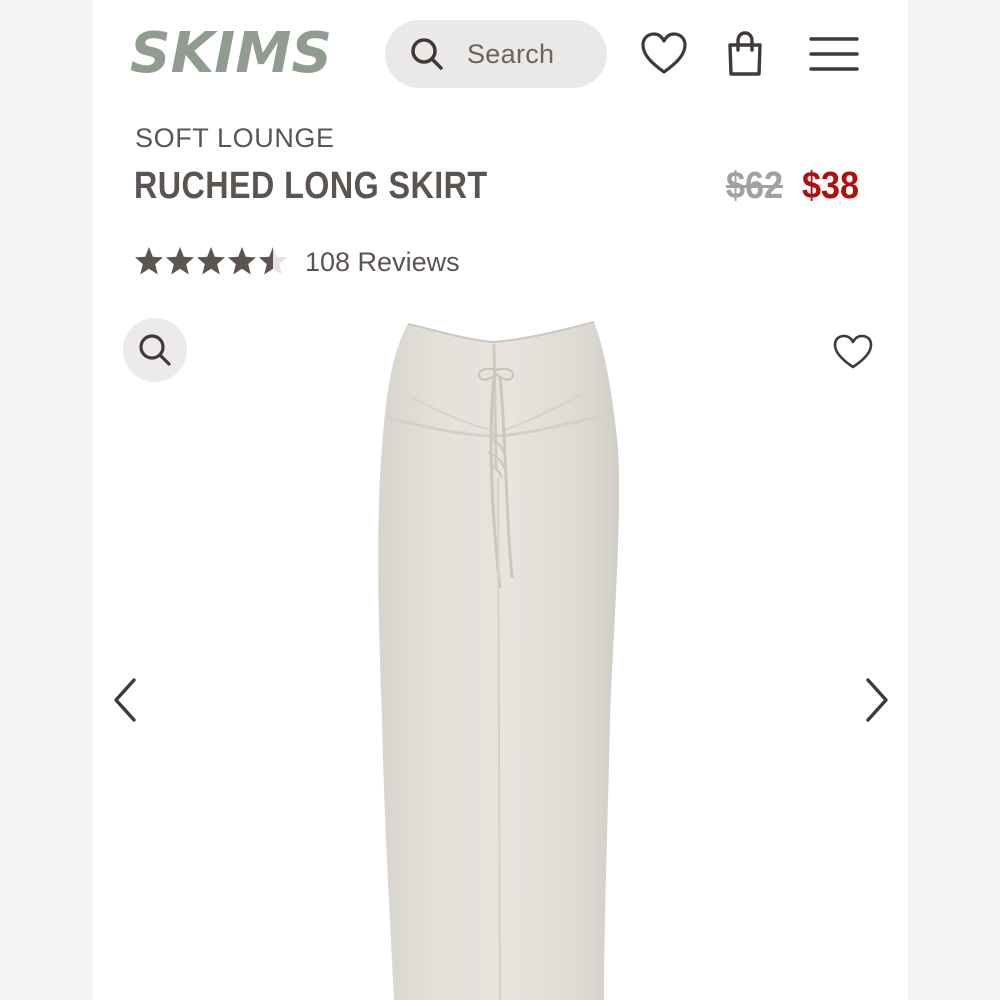  Describe the element at coordinates (427, 54) in the screenshot. I see `search-icon` at that location.